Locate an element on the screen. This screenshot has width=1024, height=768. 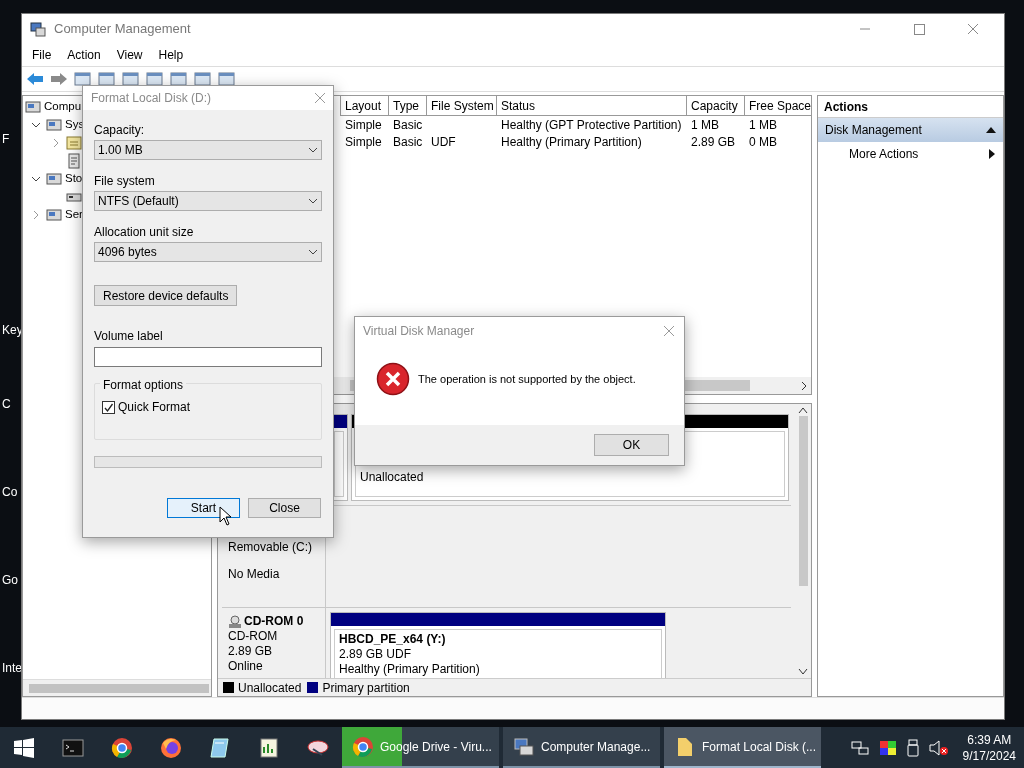
disk-info: CD-ROM is located at coordinates (253, 636).